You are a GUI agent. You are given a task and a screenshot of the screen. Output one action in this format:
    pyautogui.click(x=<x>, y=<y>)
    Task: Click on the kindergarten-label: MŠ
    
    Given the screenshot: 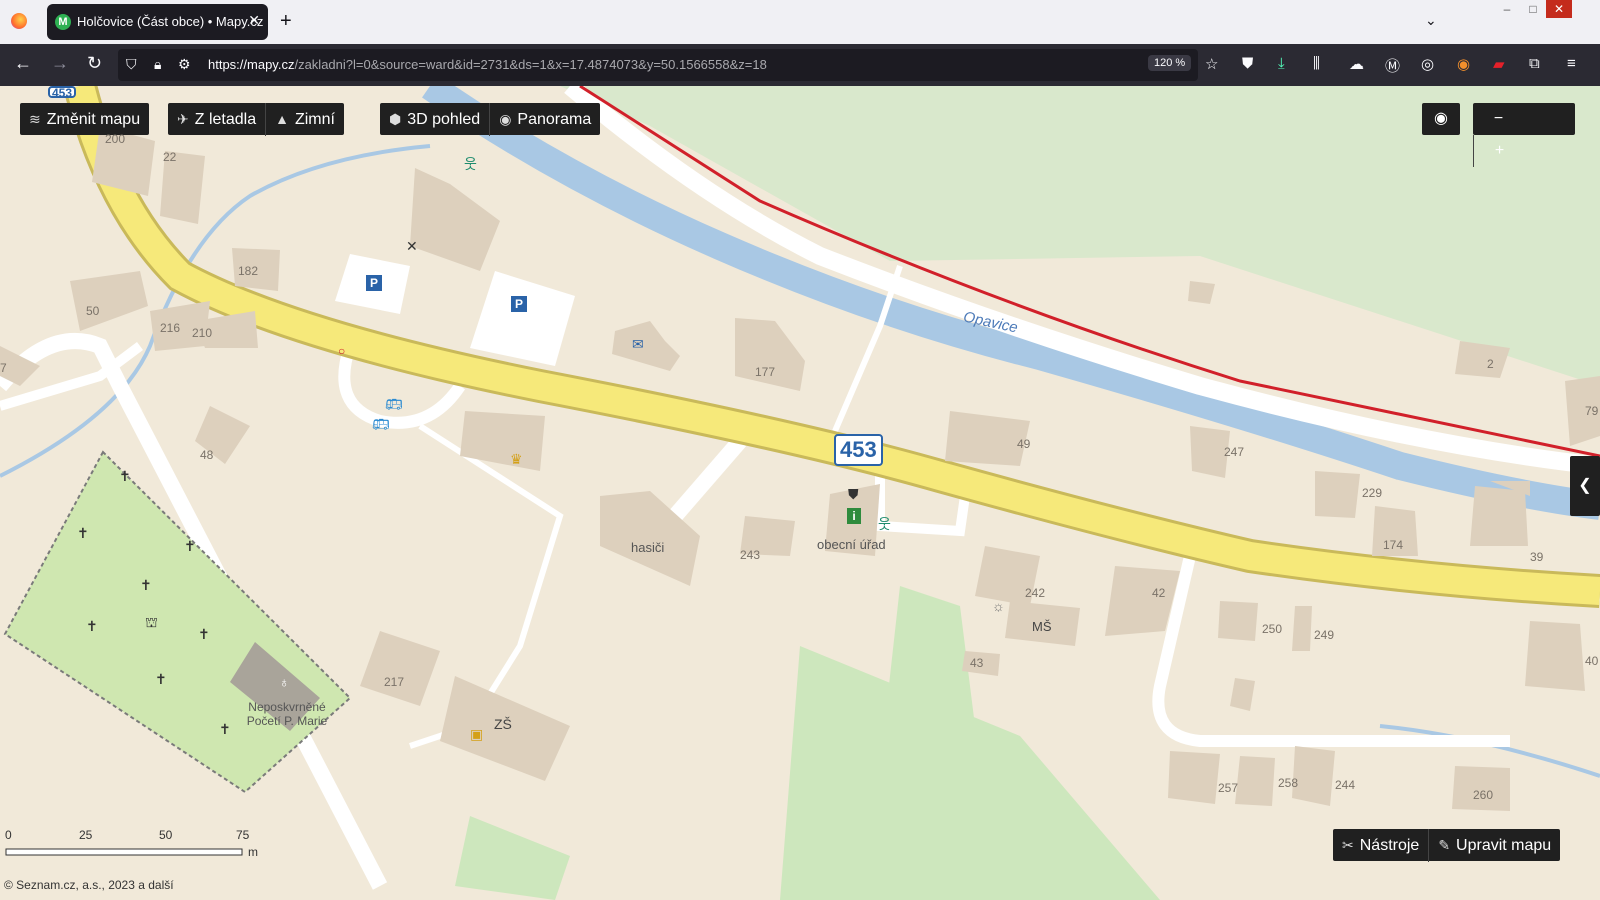 What is the action you would take?
    pyautogui.click(x=1042, y=626)
    